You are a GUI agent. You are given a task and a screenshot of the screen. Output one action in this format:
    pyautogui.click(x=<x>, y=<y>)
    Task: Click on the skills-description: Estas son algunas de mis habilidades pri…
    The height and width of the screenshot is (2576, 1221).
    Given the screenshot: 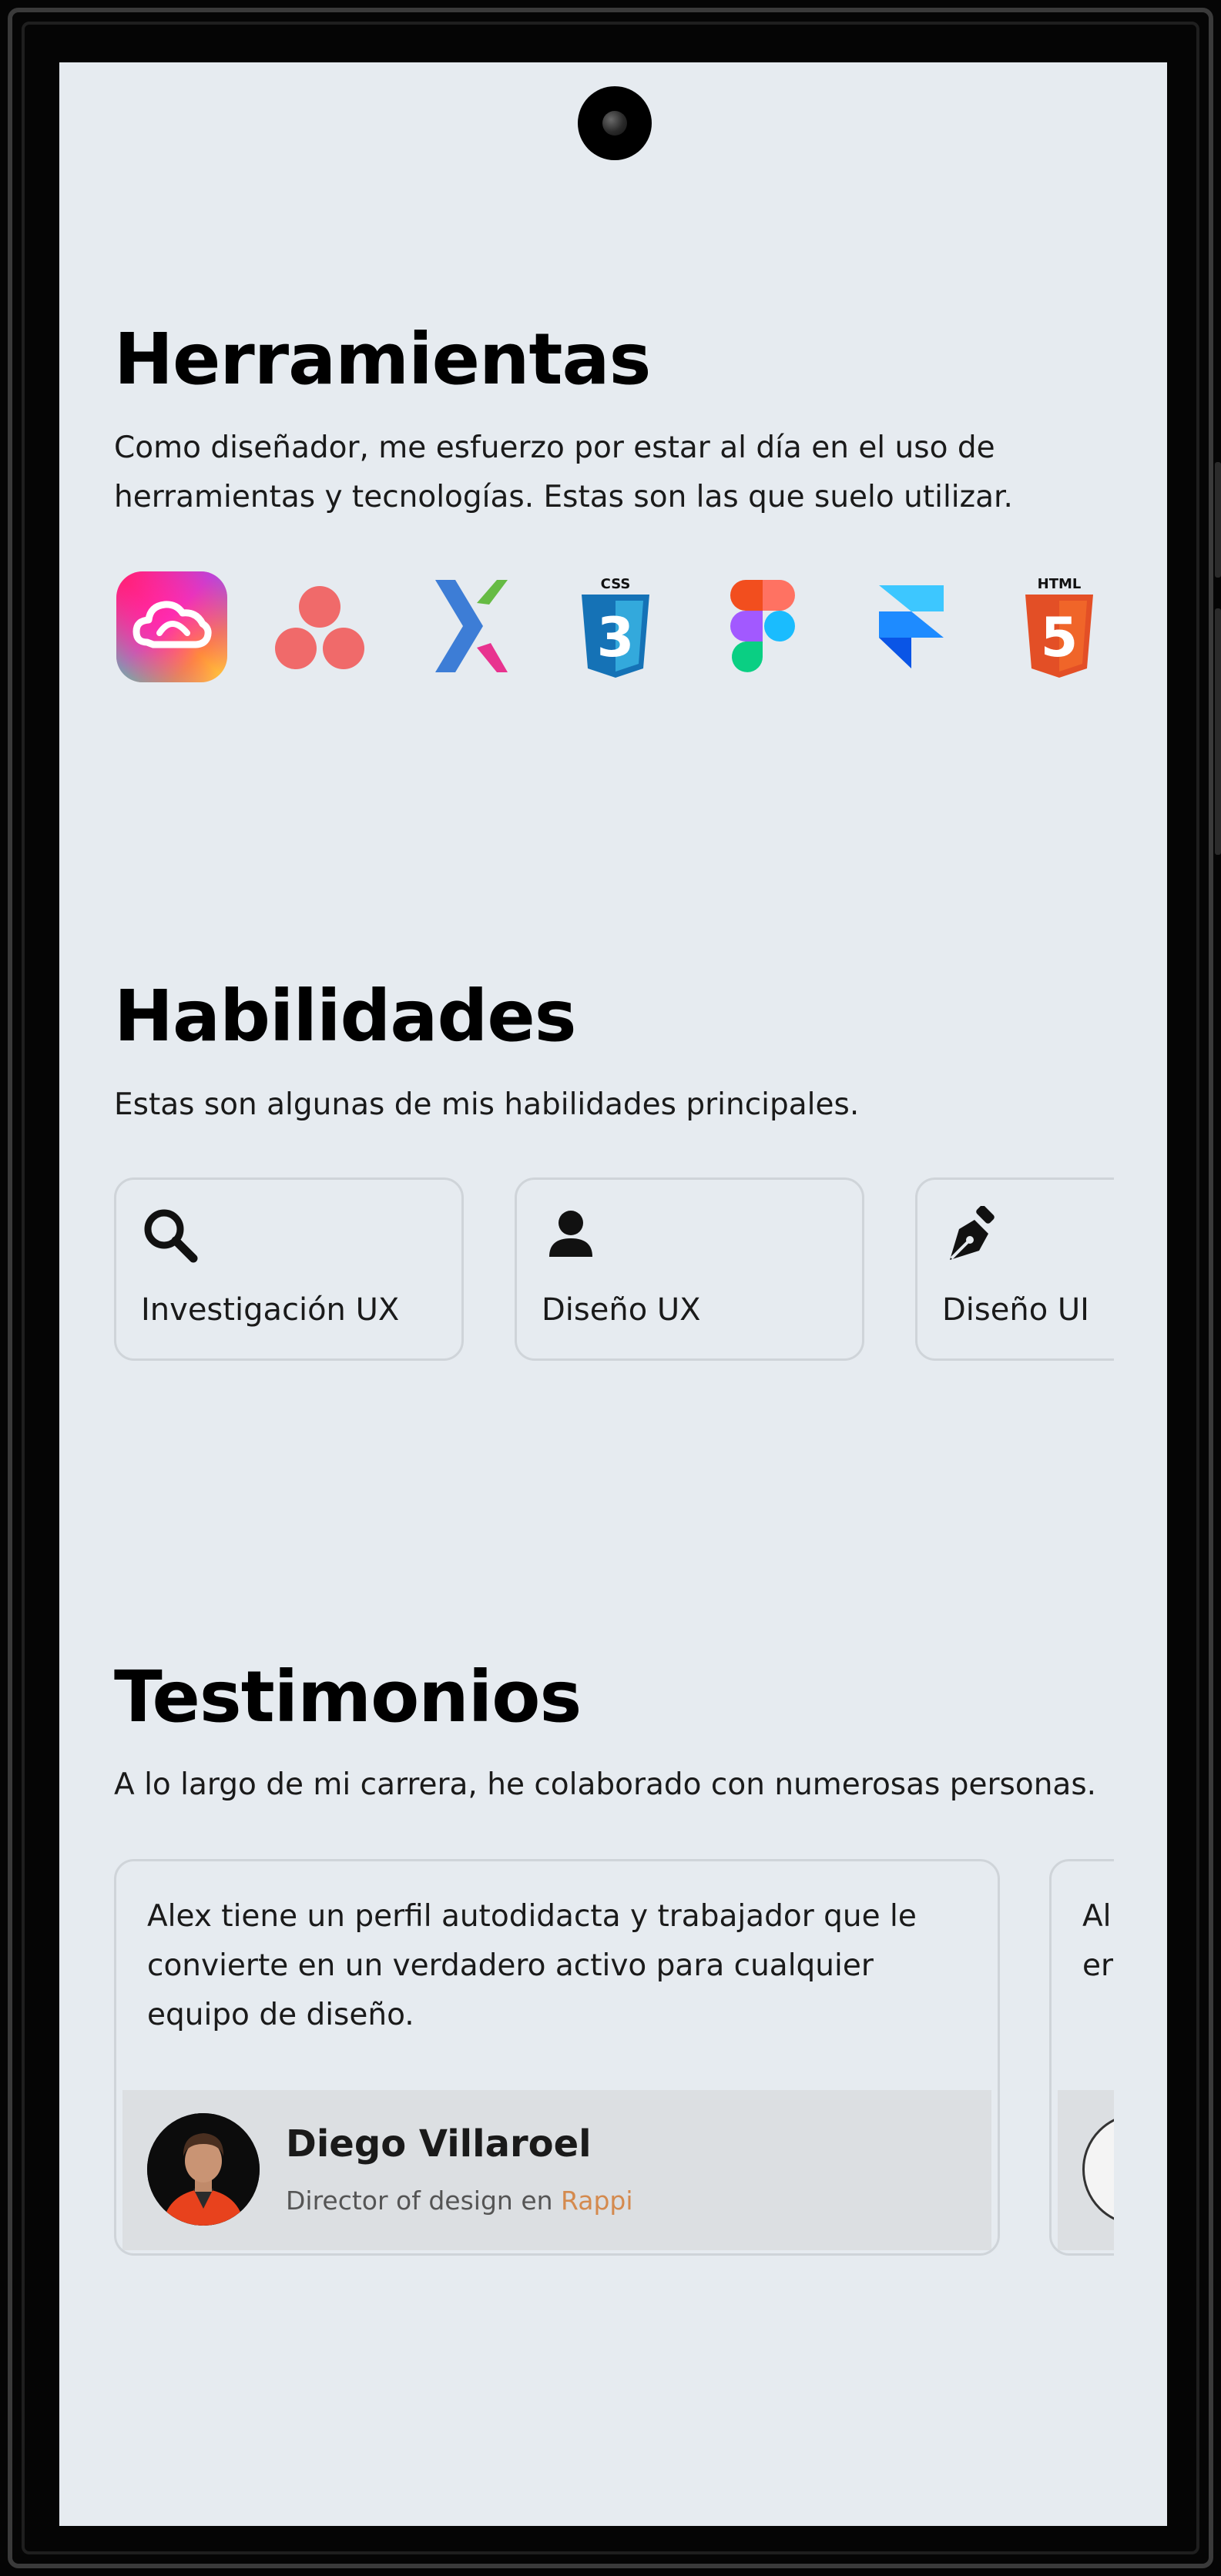 What is the action you would take?
    pyautogui.click(x=487, y=1104)
    